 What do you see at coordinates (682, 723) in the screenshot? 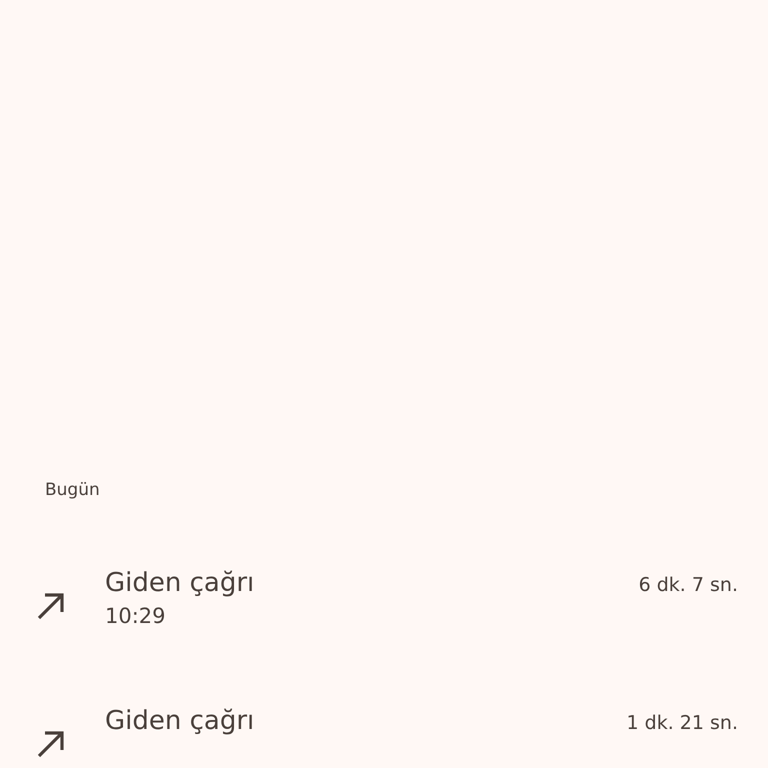
I see `call-duration: 1 dk. 21 sn.` at bounding box center [682, 723].